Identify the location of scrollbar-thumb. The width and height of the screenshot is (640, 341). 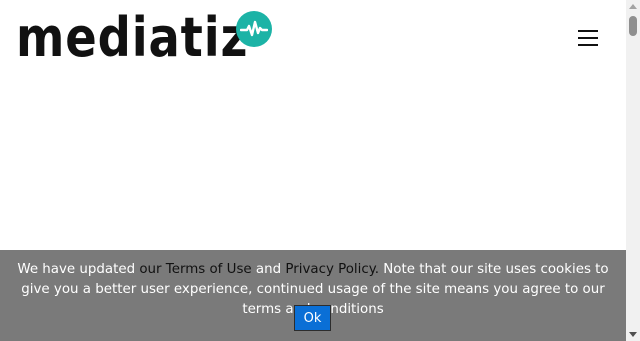
(633, 26).